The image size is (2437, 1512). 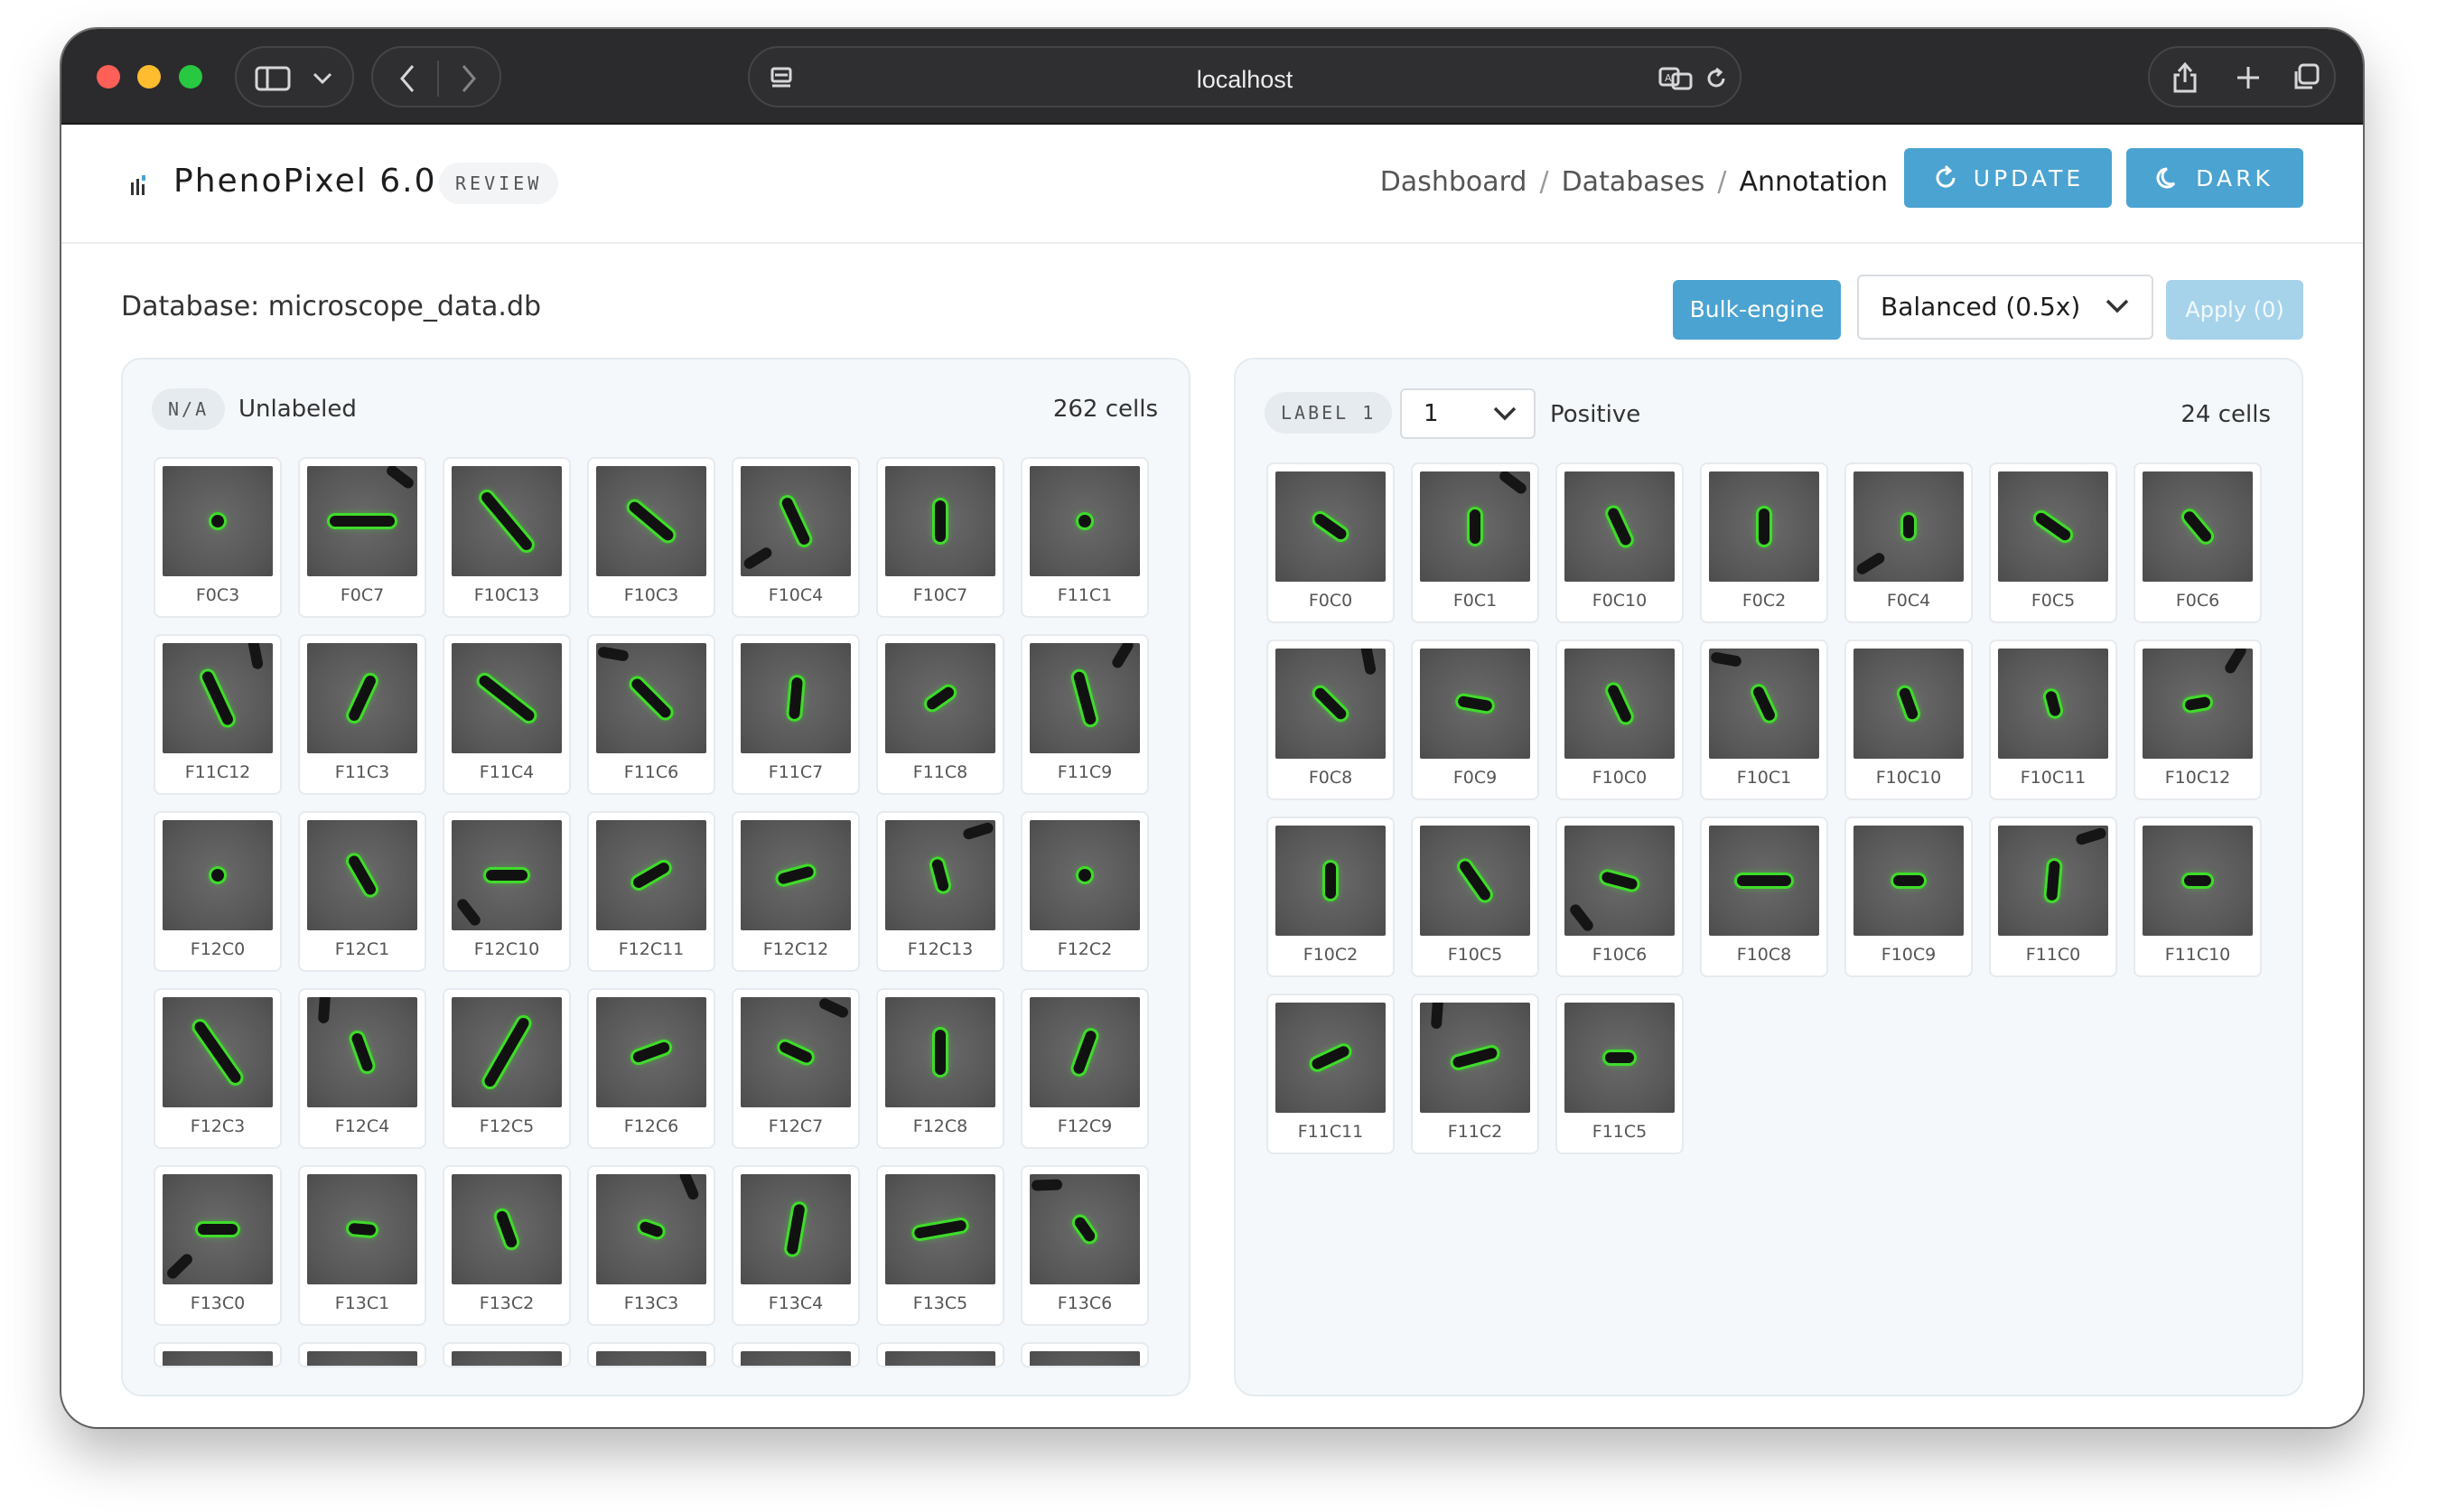 I want to click on cell-tile: F11C8, so click(x=940, y=714).